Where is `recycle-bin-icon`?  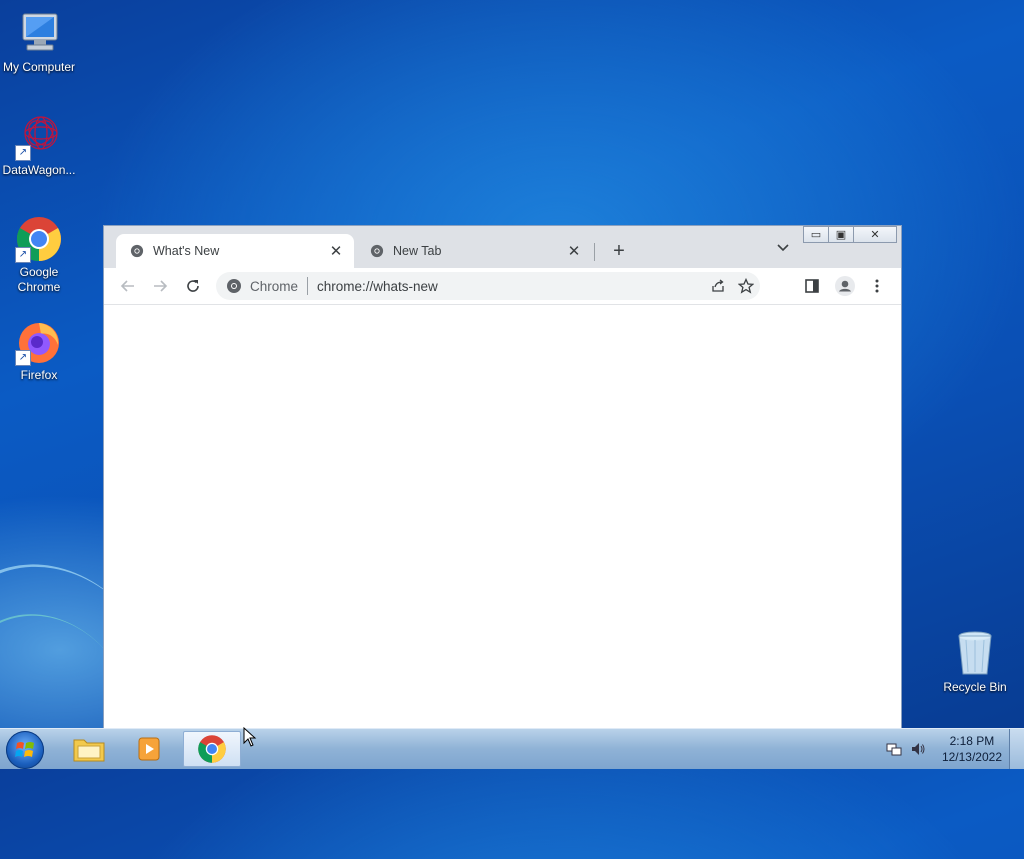
recycle-bin-icon is located at coordinates (975, 654).